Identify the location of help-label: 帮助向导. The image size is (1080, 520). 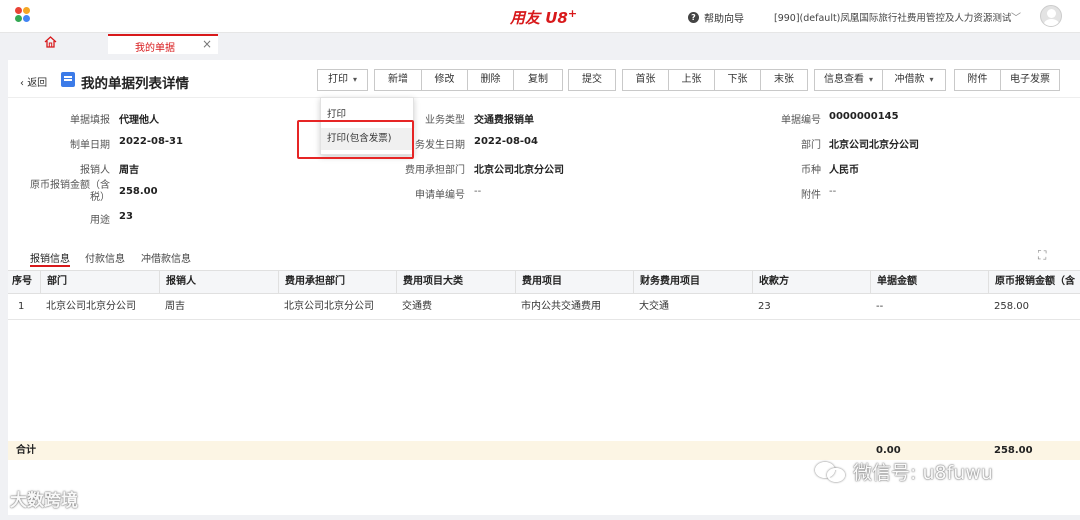
(724, 19).